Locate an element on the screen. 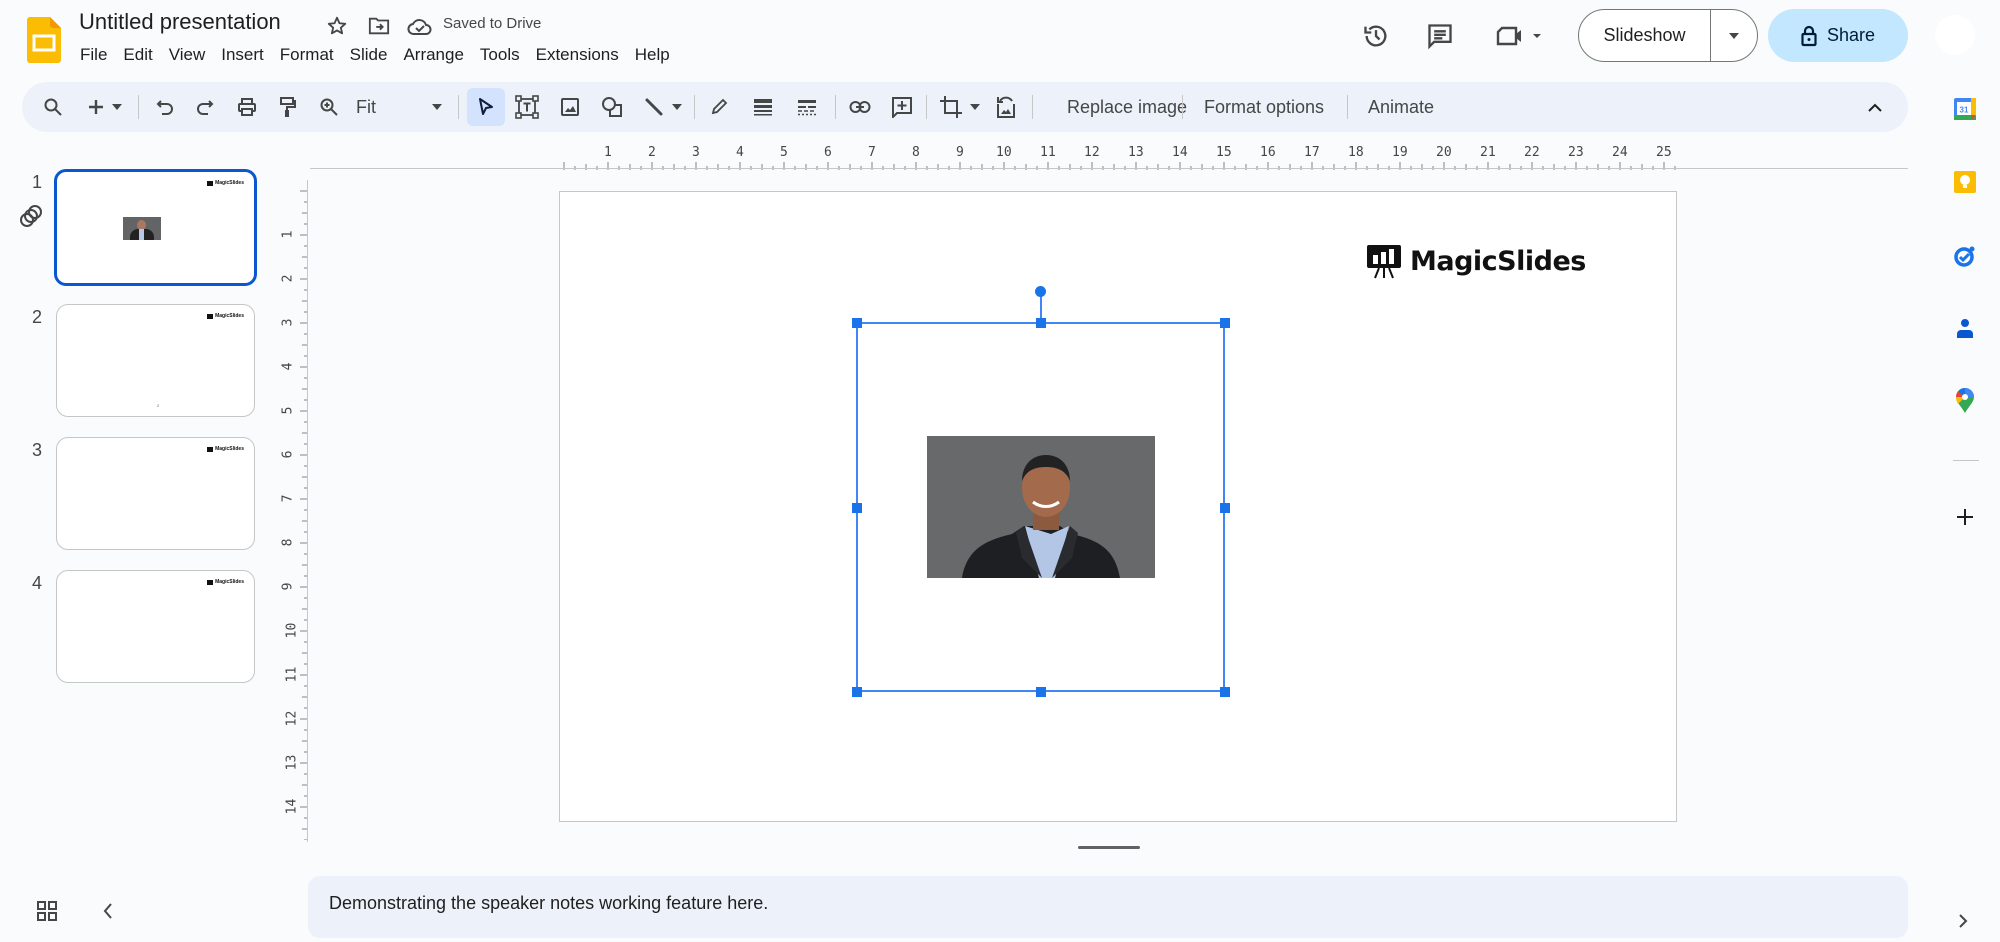 The image size is (2000, 942). resize-handle-s is located at coordinates (1041, 692).